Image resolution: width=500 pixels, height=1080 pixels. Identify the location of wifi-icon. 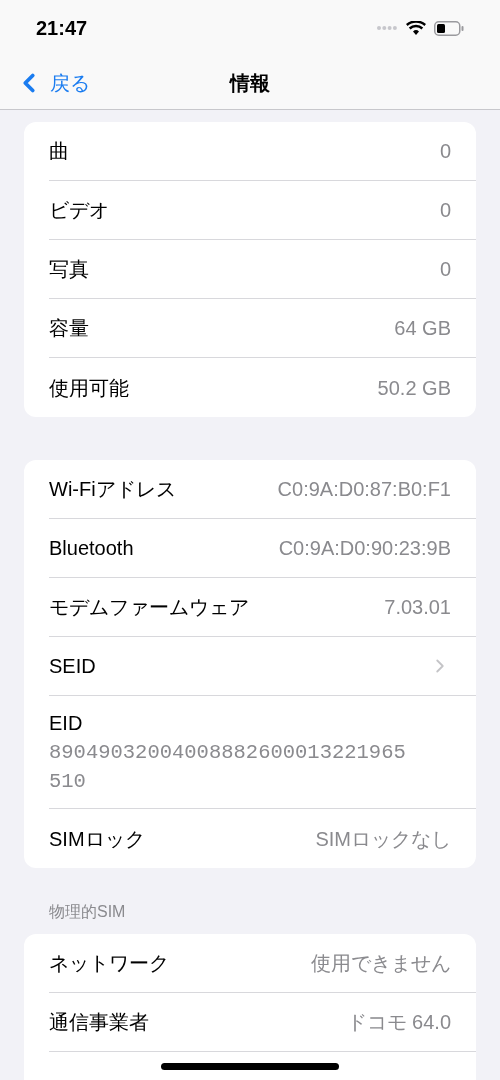
(416, 28).